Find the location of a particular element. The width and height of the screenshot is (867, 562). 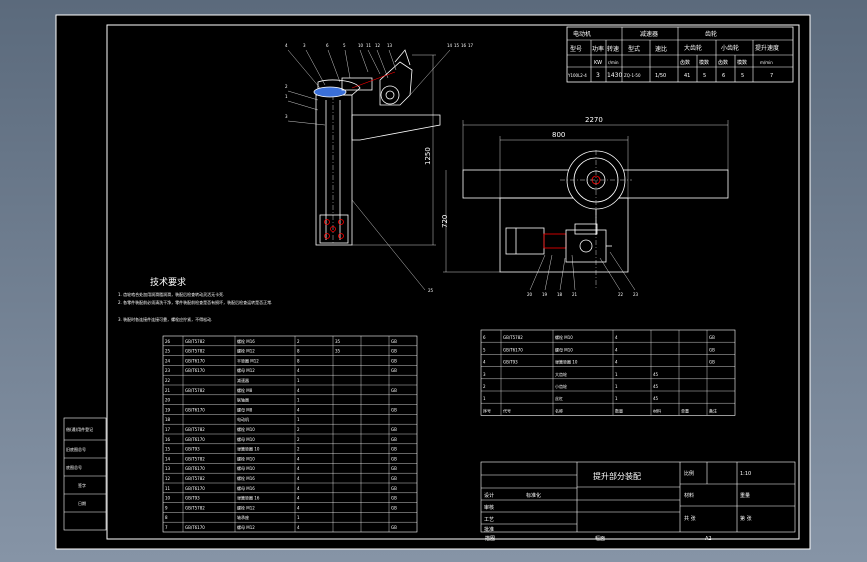

unit-teeth-big: 齿数 is located at coordinates (685, 62).